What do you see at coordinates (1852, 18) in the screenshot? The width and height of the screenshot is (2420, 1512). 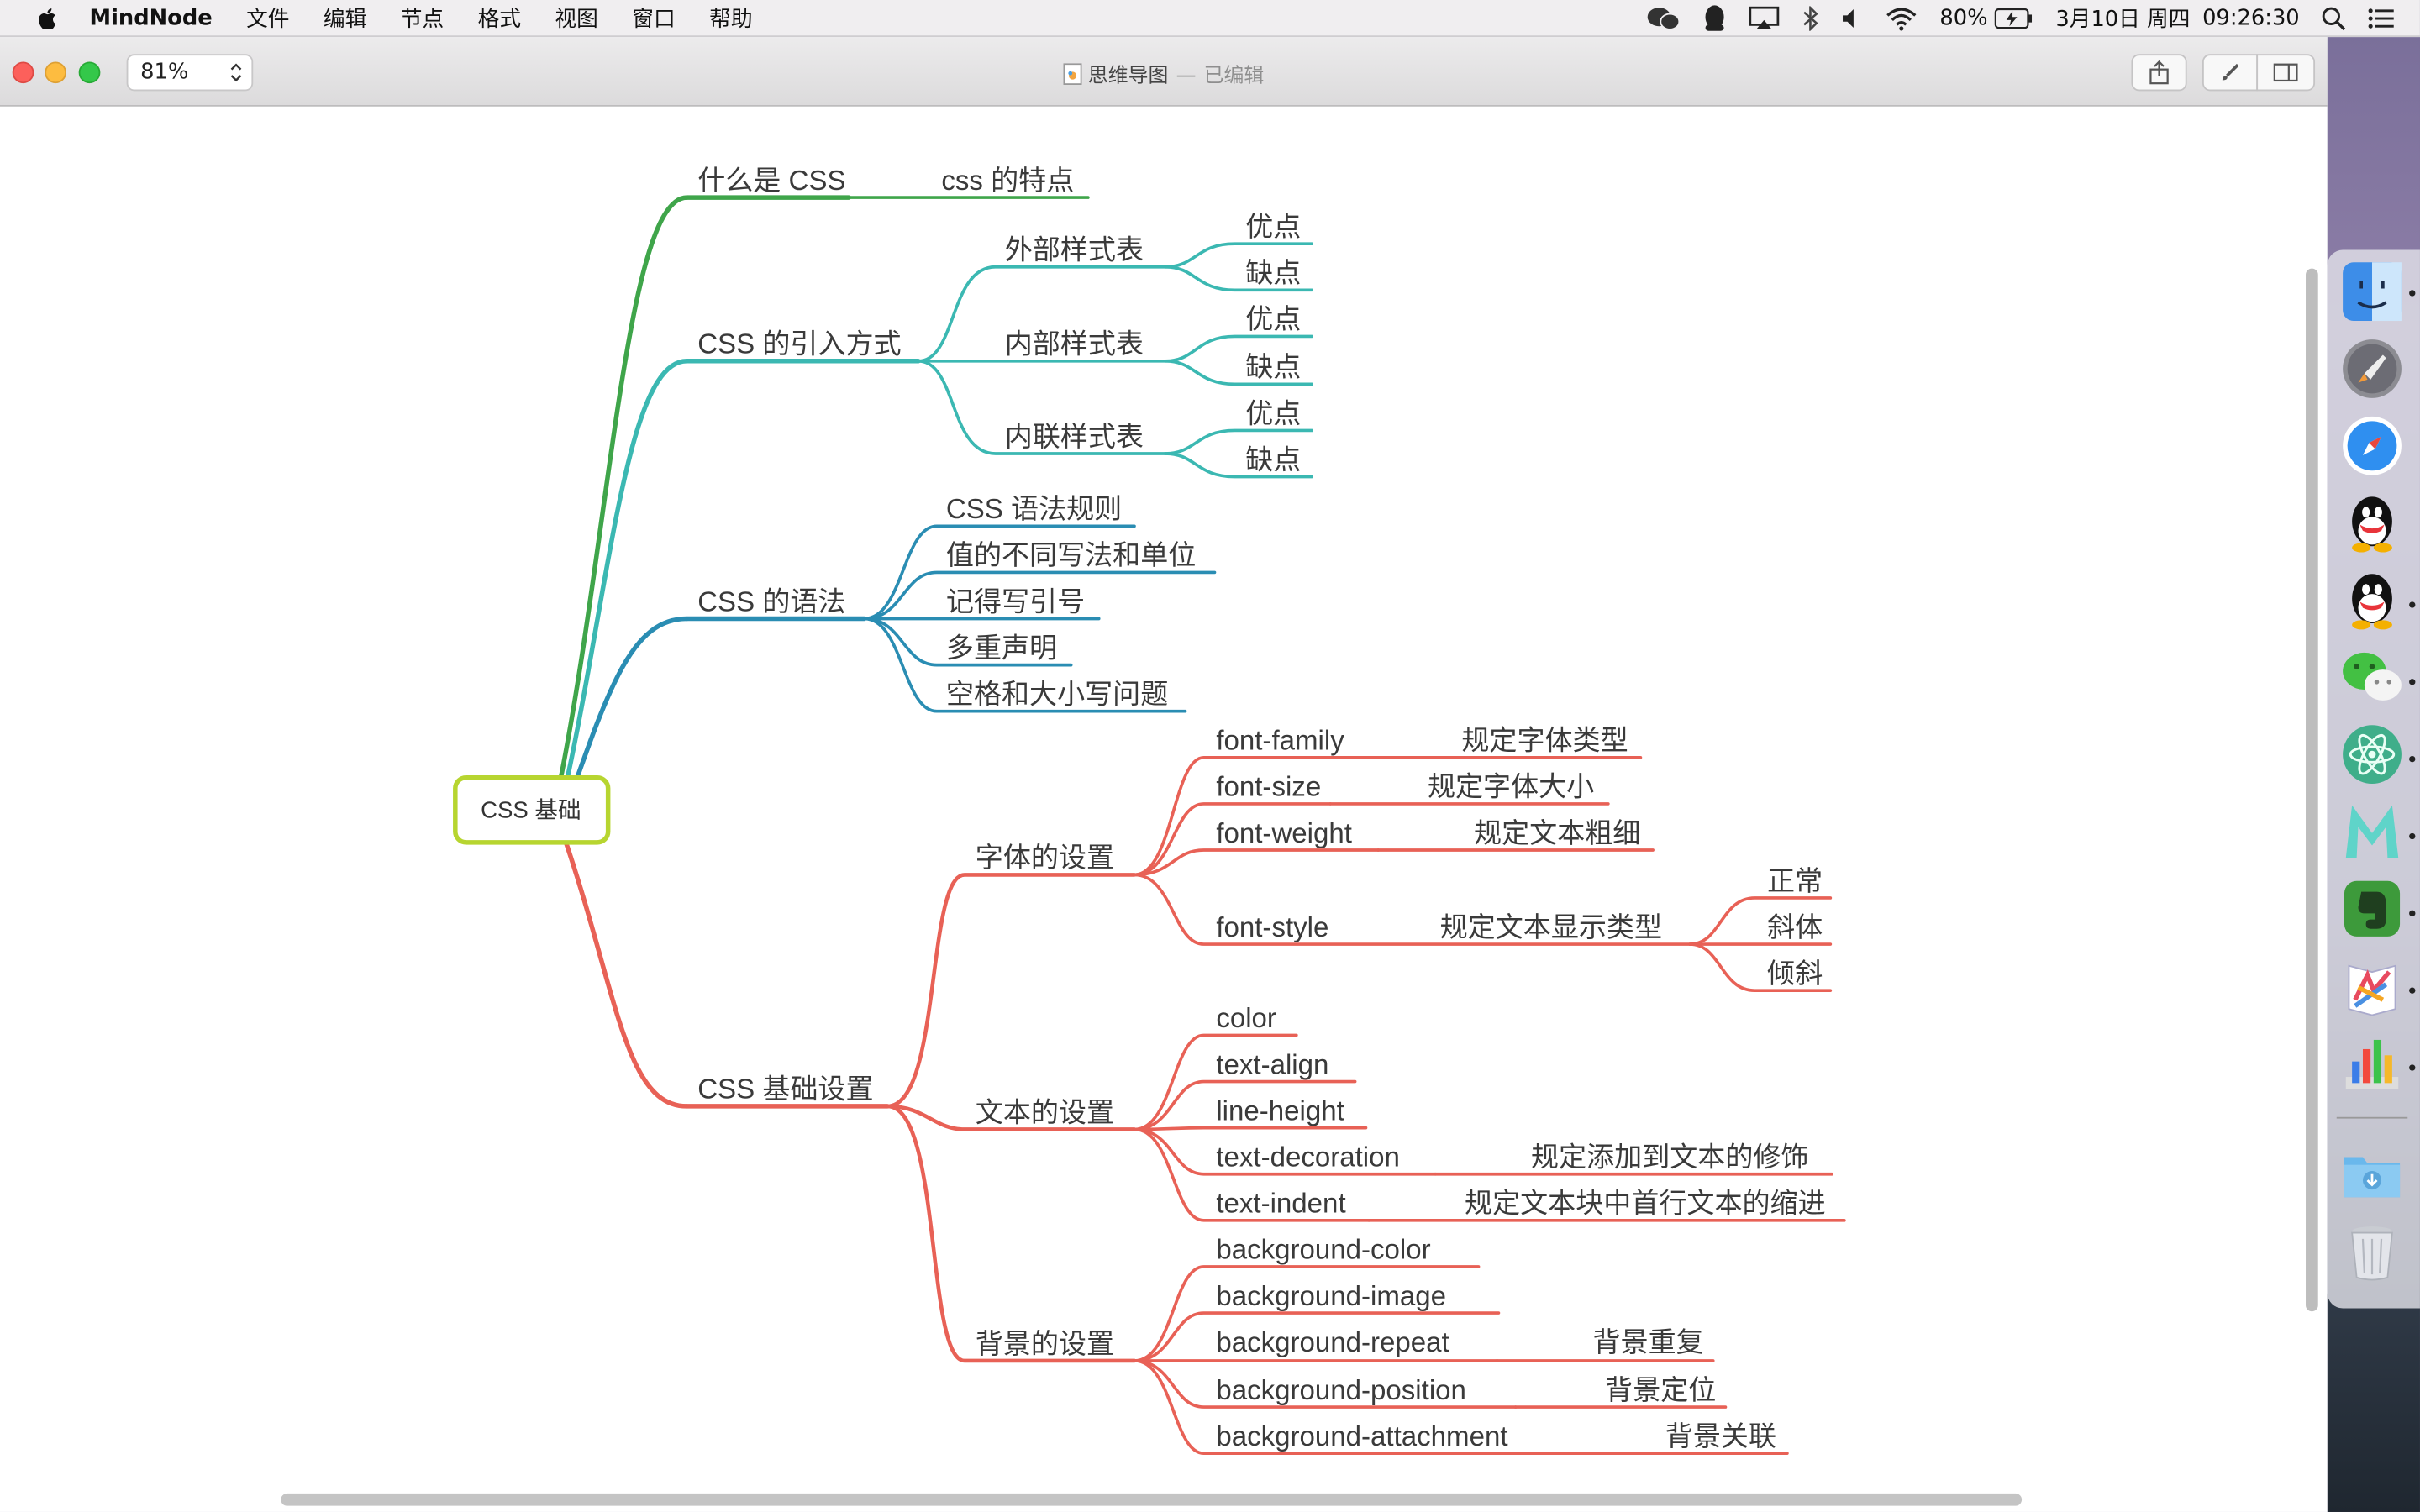 I see `volume-icon` at bounding box center [1852, 18].